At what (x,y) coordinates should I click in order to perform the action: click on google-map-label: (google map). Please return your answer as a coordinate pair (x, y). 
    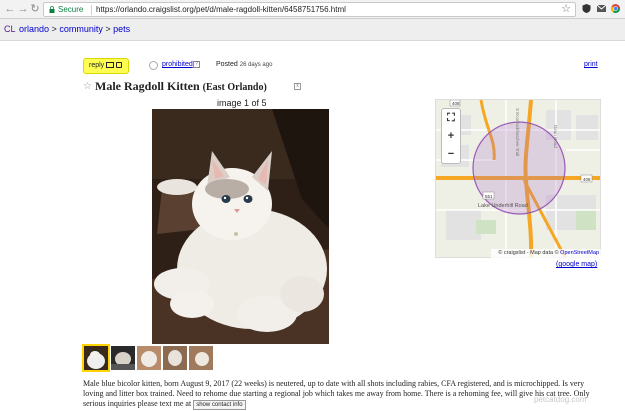
    Looking at the image, I should click on (577, 264).